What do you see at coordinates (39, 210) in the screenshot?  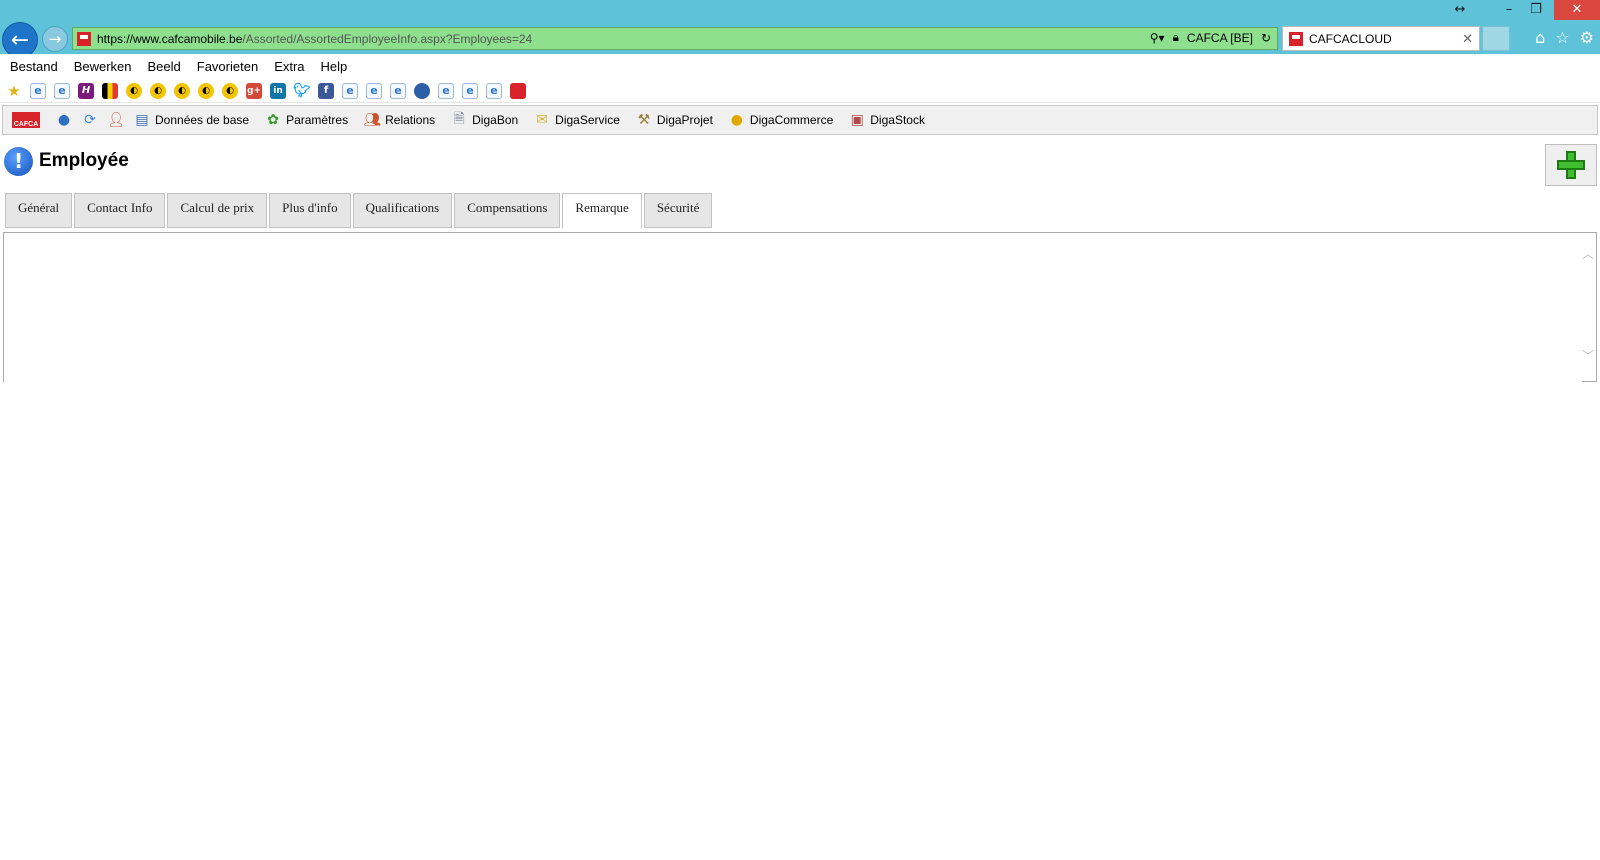 I see `tab-general: Général` at bounding box center [39, 210].